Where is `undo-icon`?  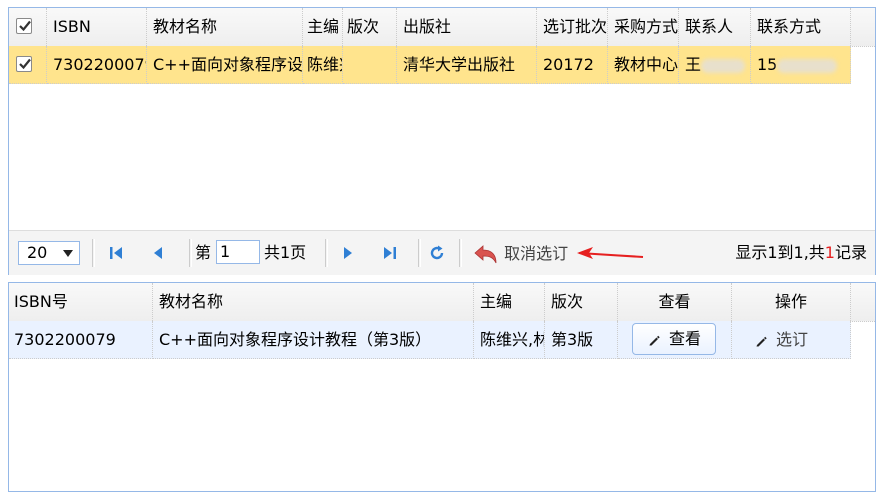
undo-icon is located at coordinates (485, 253).